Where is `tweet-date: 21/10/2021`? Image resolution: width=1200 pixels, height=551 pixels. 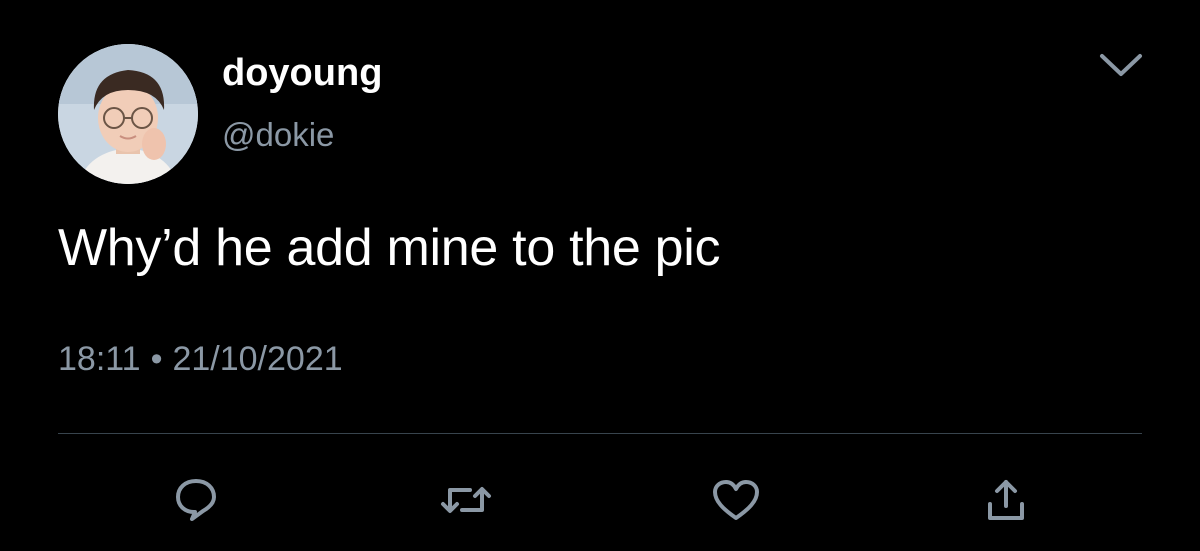 tweet-date: 21/10/2021 is located at coordinates (257, 359).